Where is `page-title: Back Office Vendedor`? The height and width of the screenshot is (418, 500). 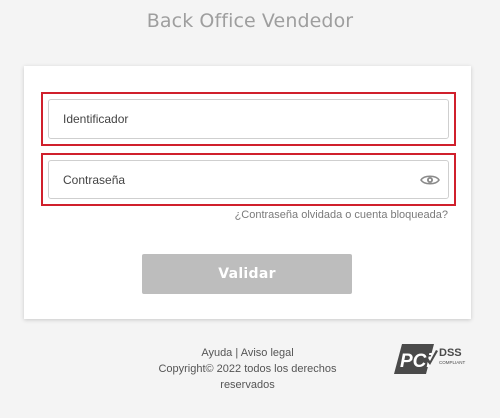 page-title: Back Office Vendedor is located at coordinates (250, 21).